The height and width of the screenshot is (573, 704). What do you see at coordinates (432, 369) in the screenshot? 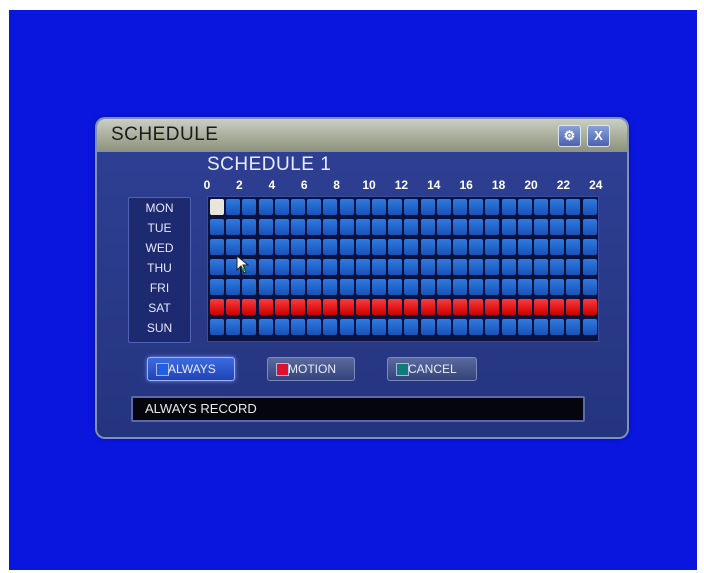
I see `cancel-button: CANCEL` at bounding box center [432, 369].